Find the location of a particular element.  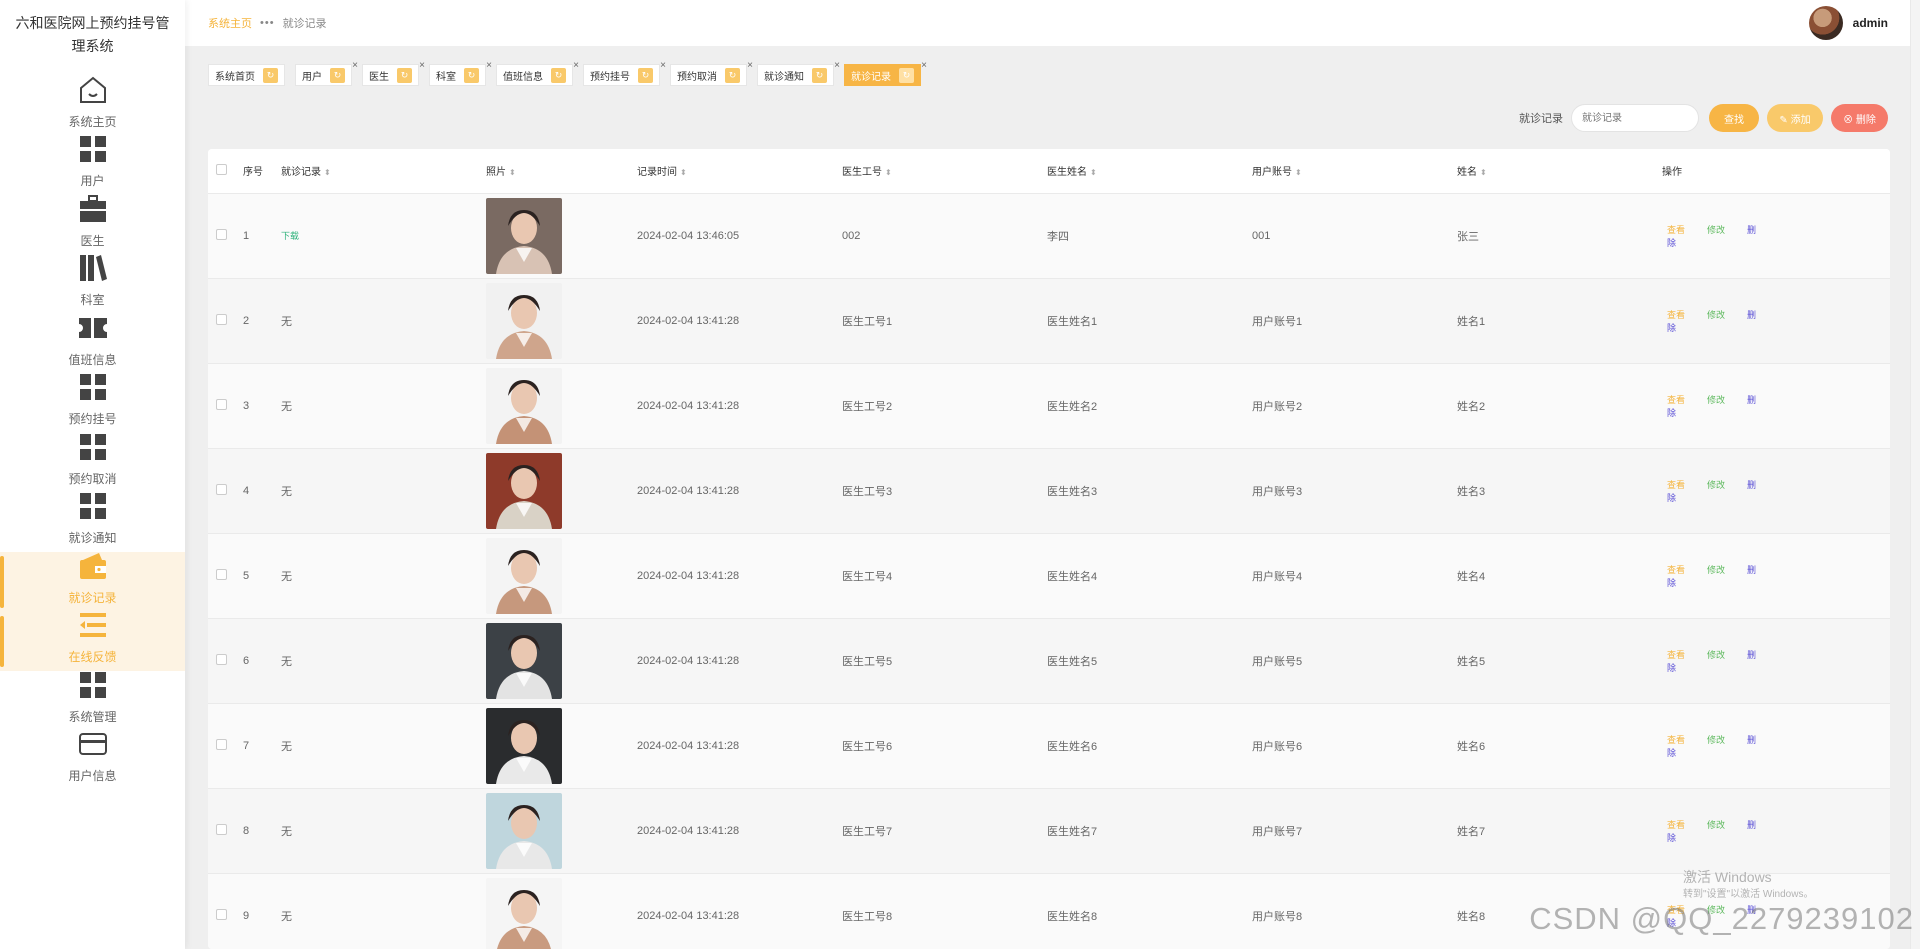

column-header-time: 记录时间 is located at coordinates (657, 172).